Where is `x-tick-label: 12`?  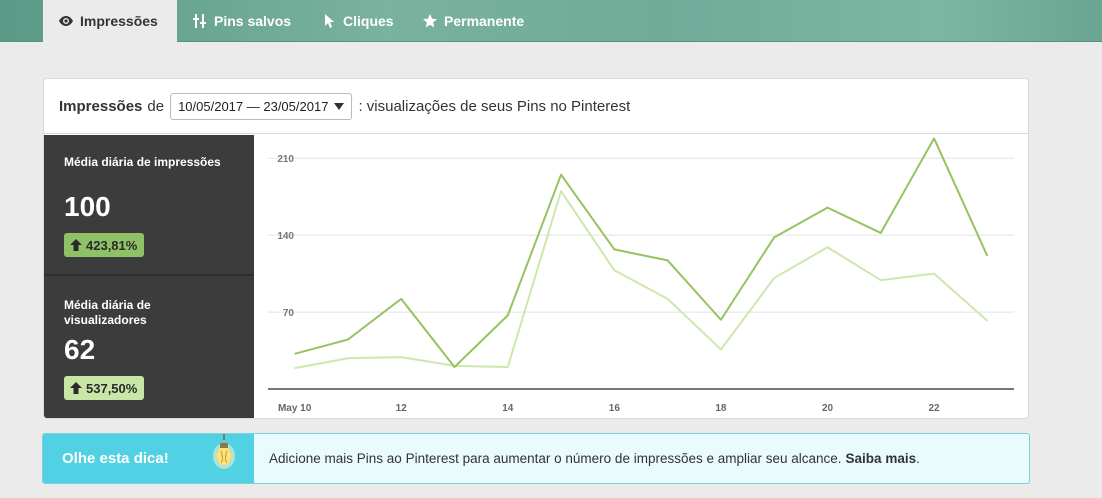
x-tick-label: 12 is located at coordinates (402, 408).